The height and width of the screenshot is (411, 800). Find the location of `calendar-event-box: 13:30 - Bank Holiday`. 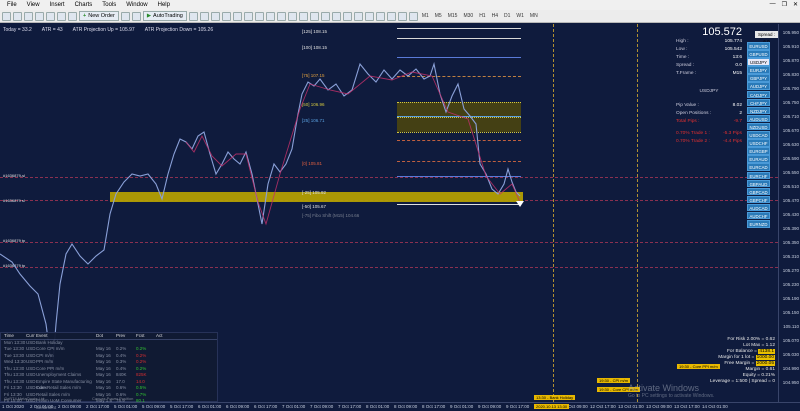

calendar-event-box: 13:30 - Bank Holiday is located at coordinates (555, 397).